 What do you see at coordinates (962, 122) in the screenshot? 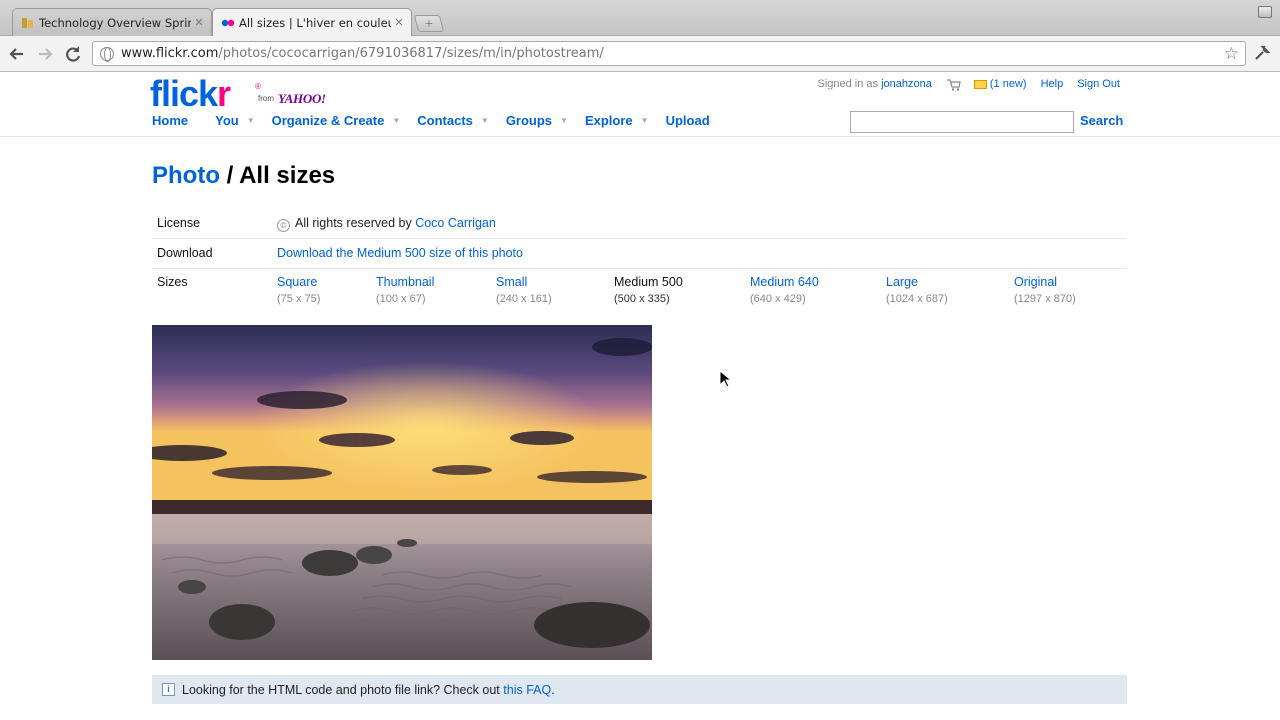
I see `search-input` at bounding box center [962, 122].